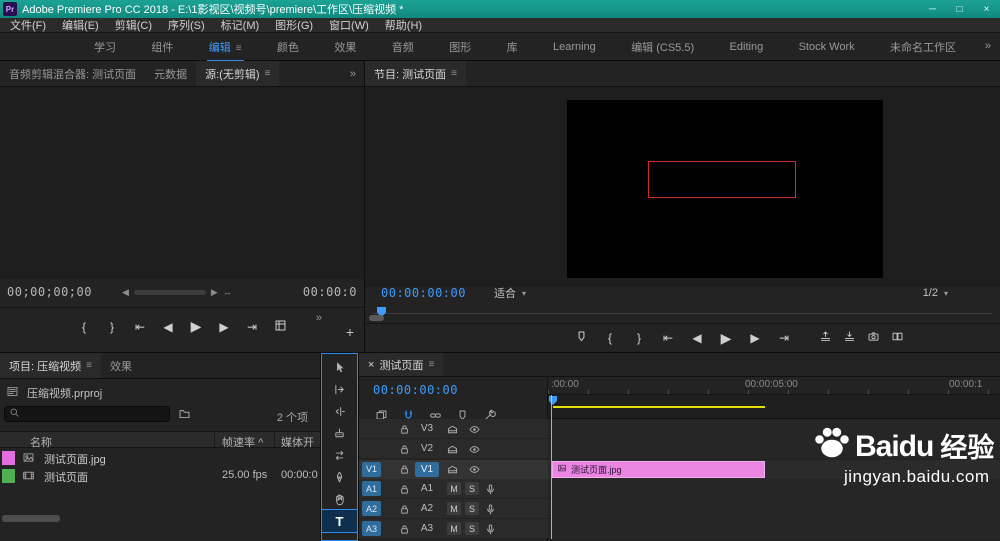 This screenshot has height=541, width=1000. What do you see at coordinates (121, 365) in the screenshot?
I see `tab-effects: 效果` at bounding box center [121, 365].